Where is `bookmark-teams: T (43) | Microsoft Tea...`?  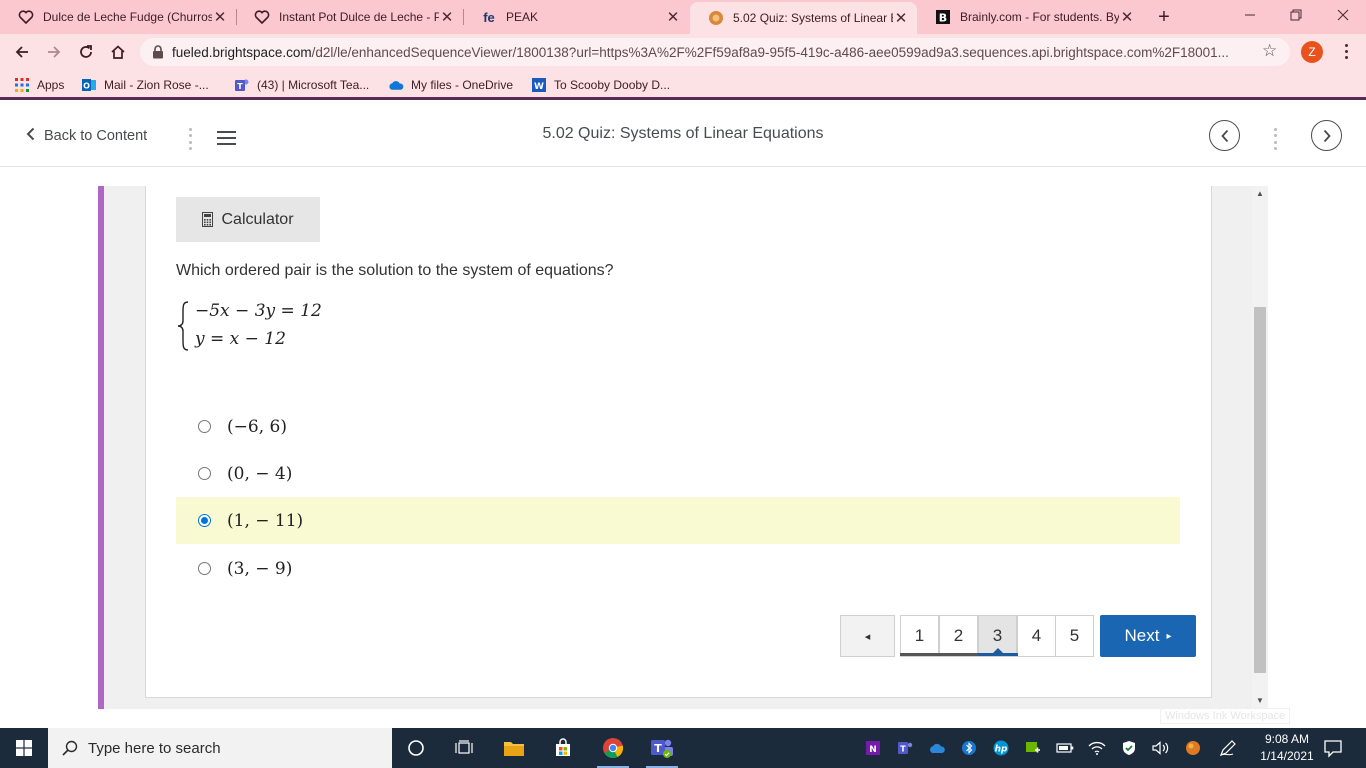 bookmark-teams: T (43) | Microsoft Tea... is located at coordinates (301, 85).